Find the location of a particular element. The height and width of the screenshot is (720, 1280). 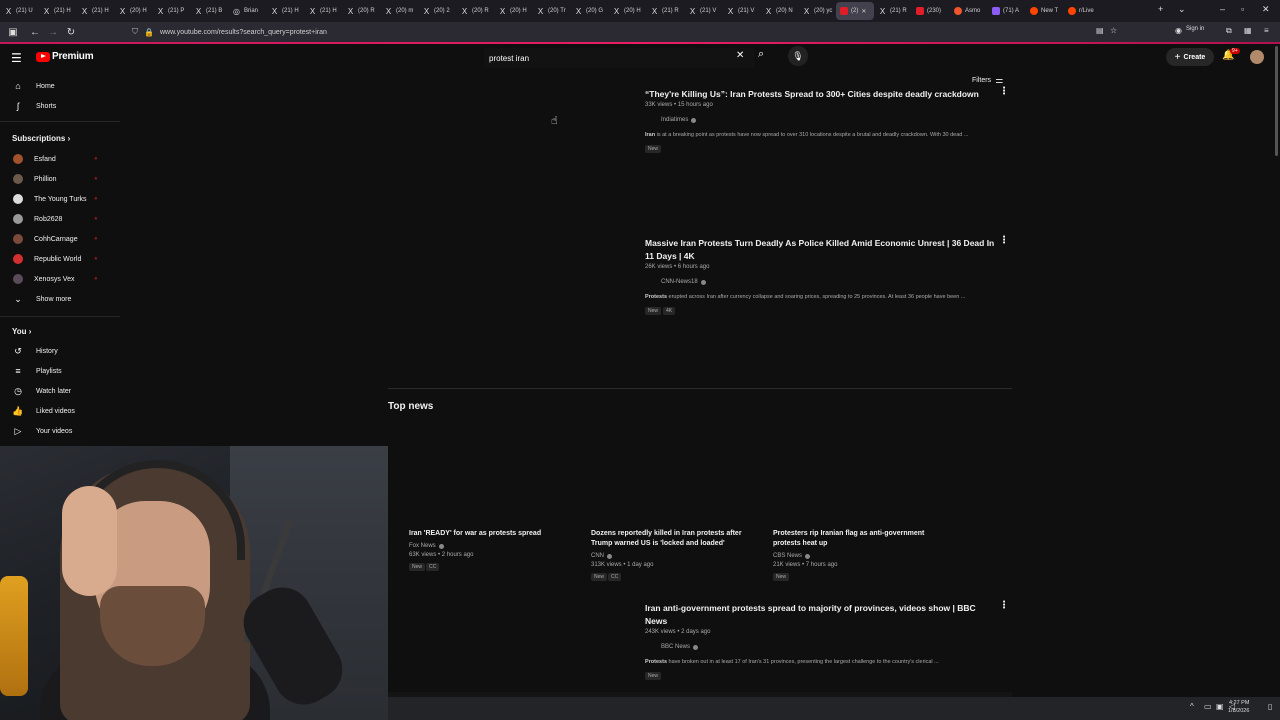

browser-tab: X (21) P is located at coordinates (171, 11).